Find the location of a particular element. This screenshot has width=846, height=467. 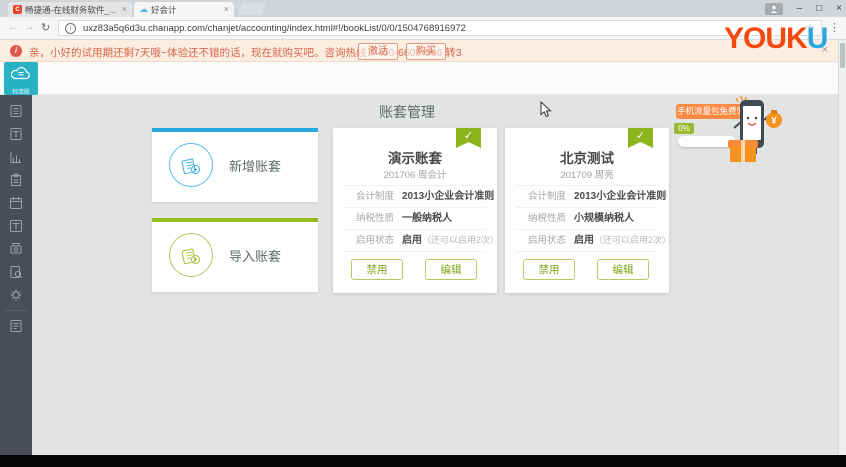

browser-menu-icon: ⋮ is located at coordinates (834, 27).